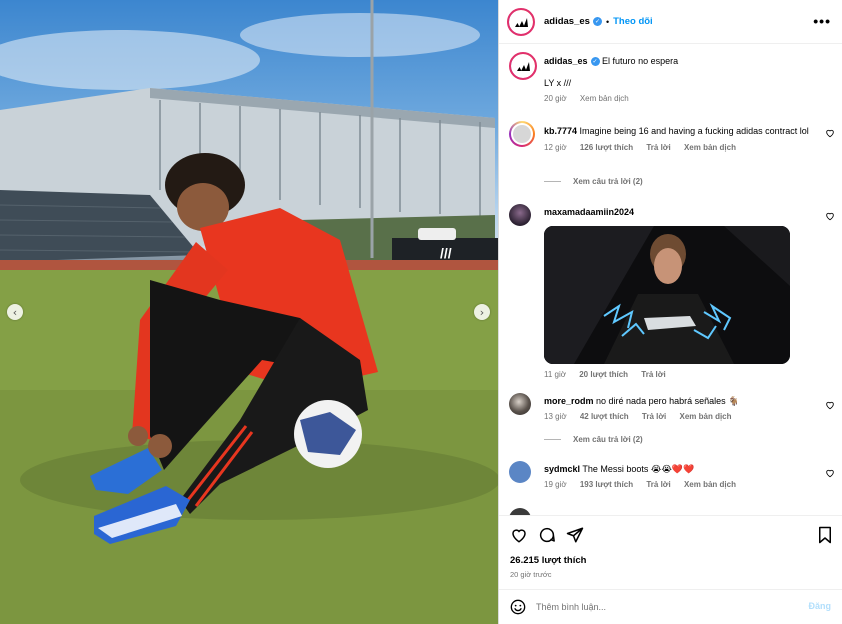  I want to click on next-image-button: ›, so click(482, 312).